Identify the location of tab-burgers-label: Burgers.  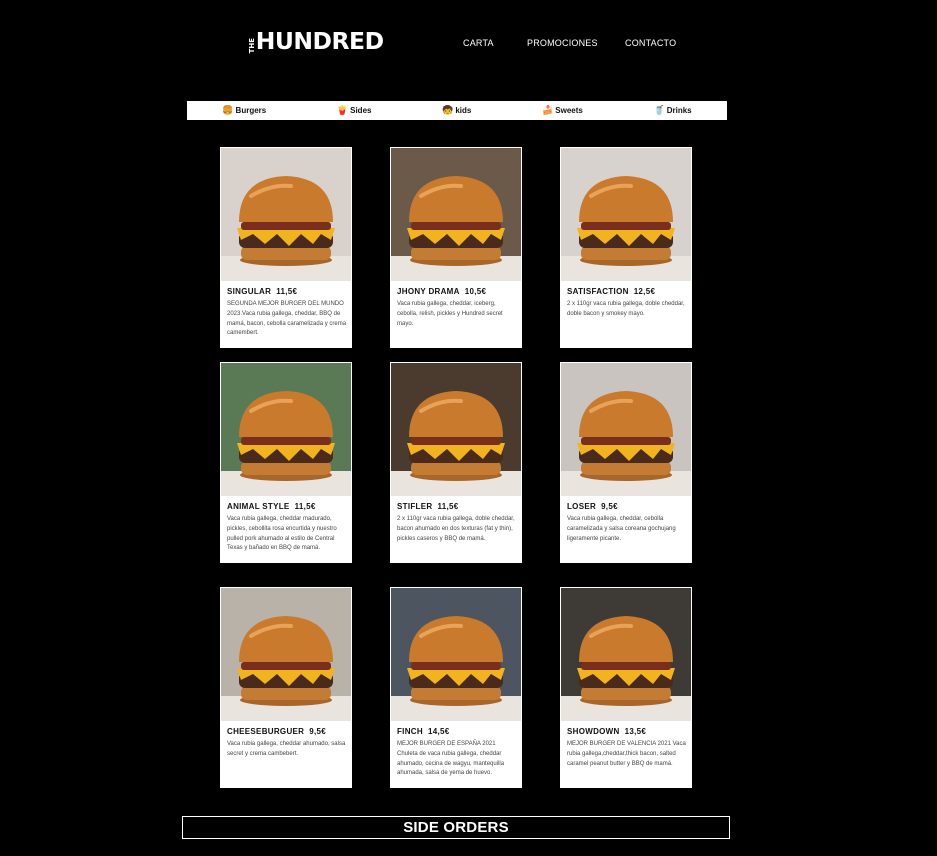
(251, 110).